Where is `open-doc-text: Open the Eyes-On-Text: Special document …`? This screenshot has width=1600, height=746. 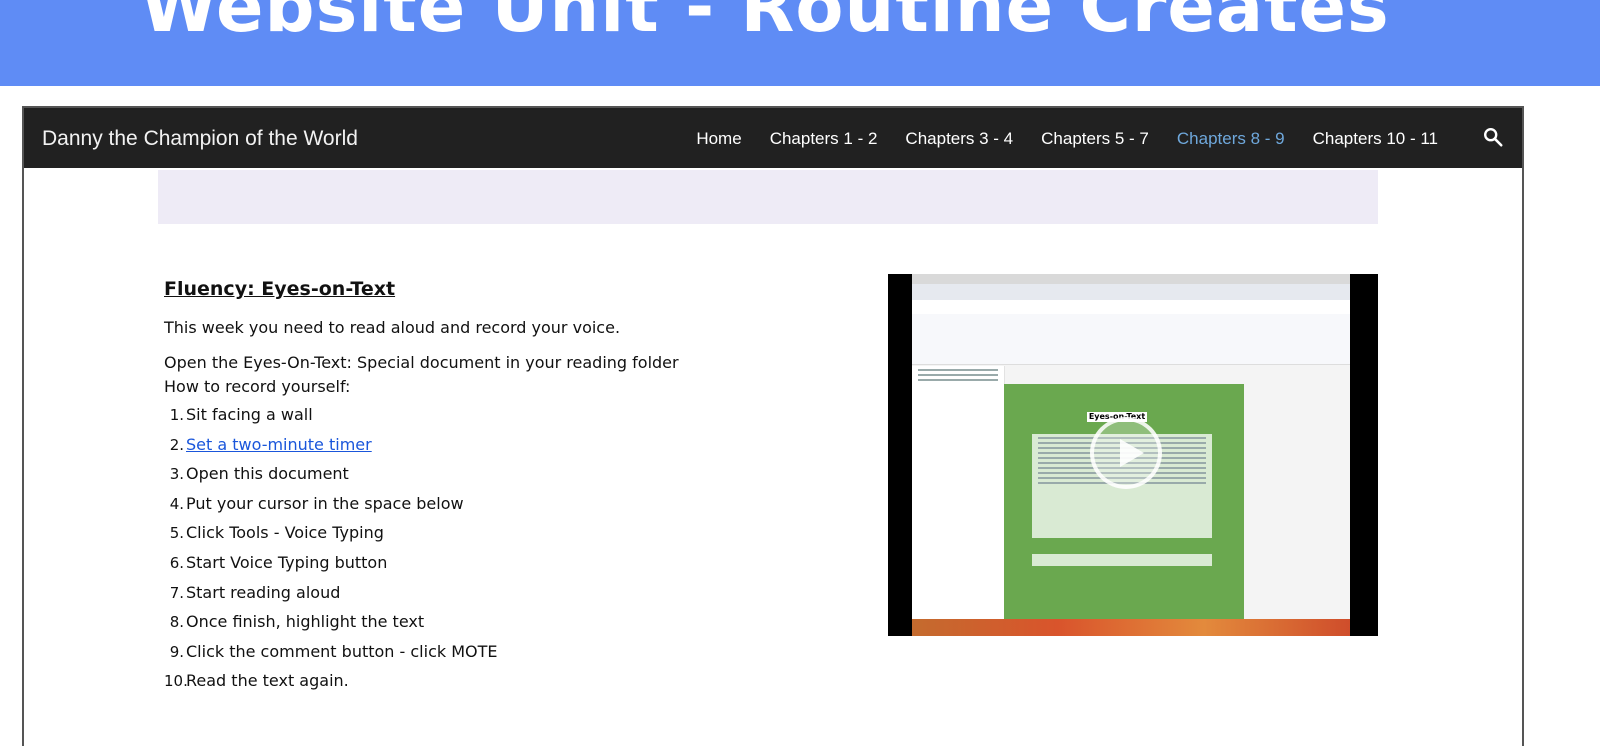
open-doc-text: Open the Eyes-On-Text: Special document … is located at coordinates (421, 362).